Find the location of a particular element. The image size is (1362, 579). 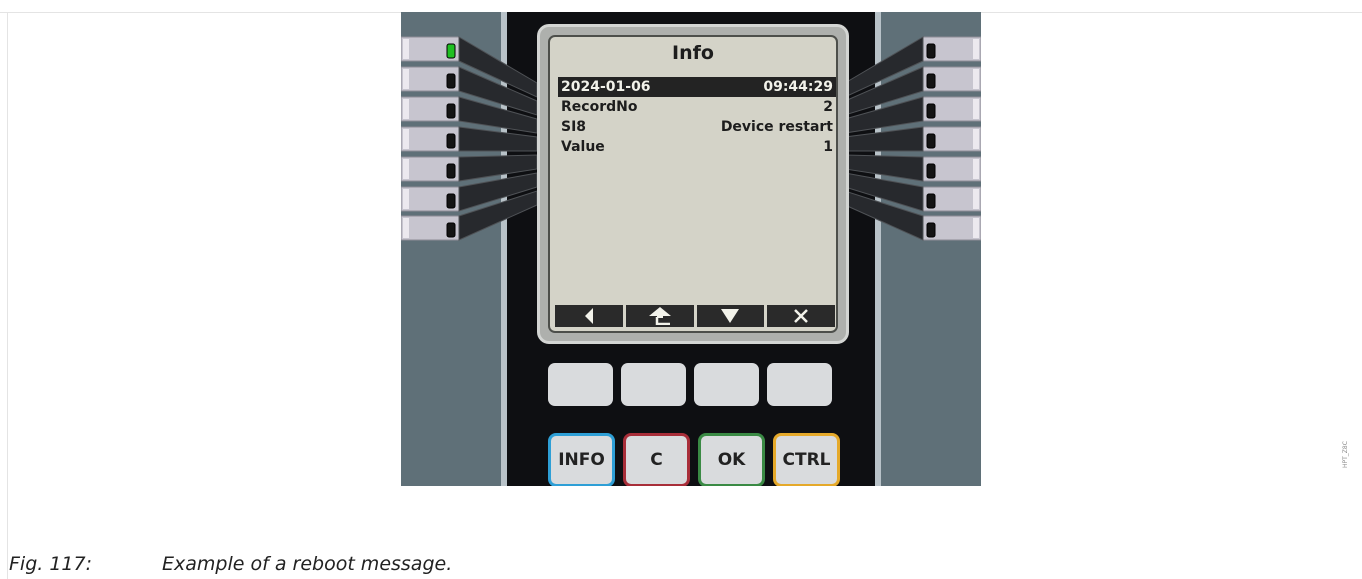

softkey-parent is located at coordinates (659, 316).